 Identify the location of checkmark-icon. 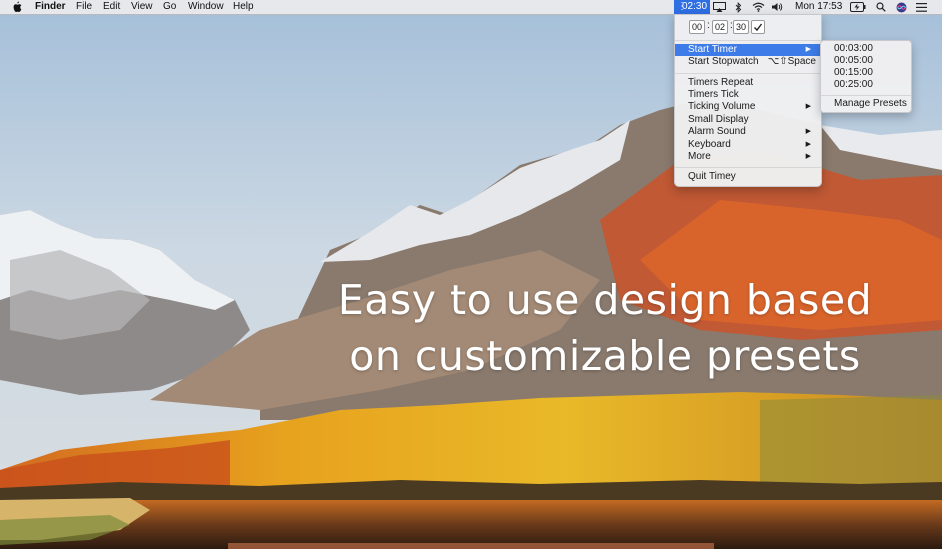
(758, 27).